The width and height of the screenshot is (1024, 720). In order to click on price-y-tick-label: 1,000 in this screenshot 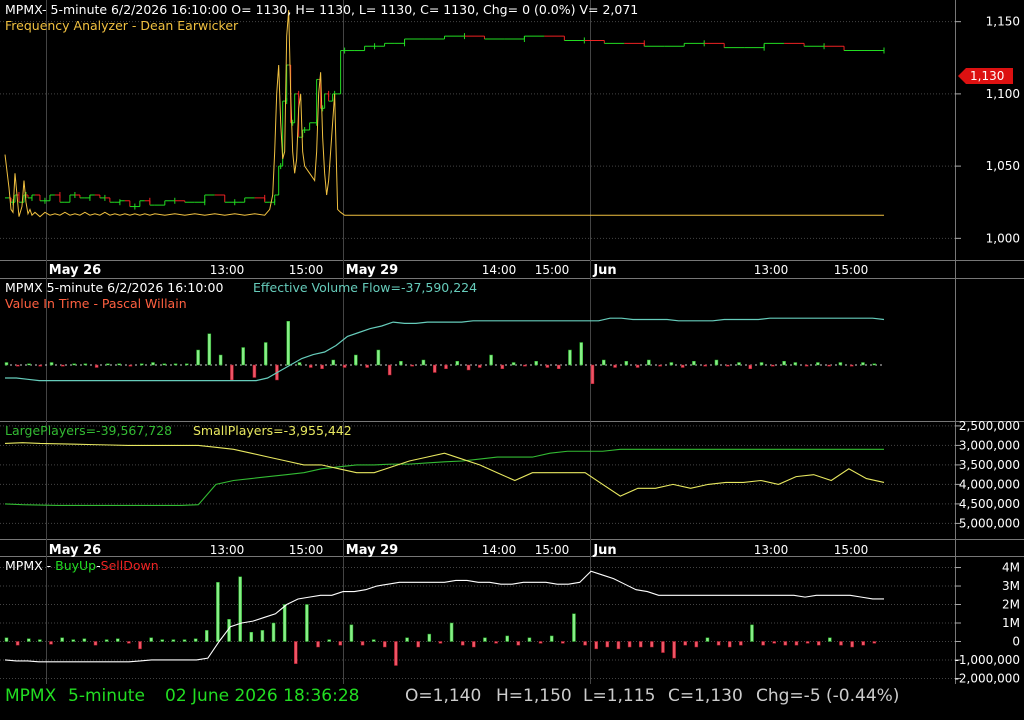, I will do `click(1003, 238)`.